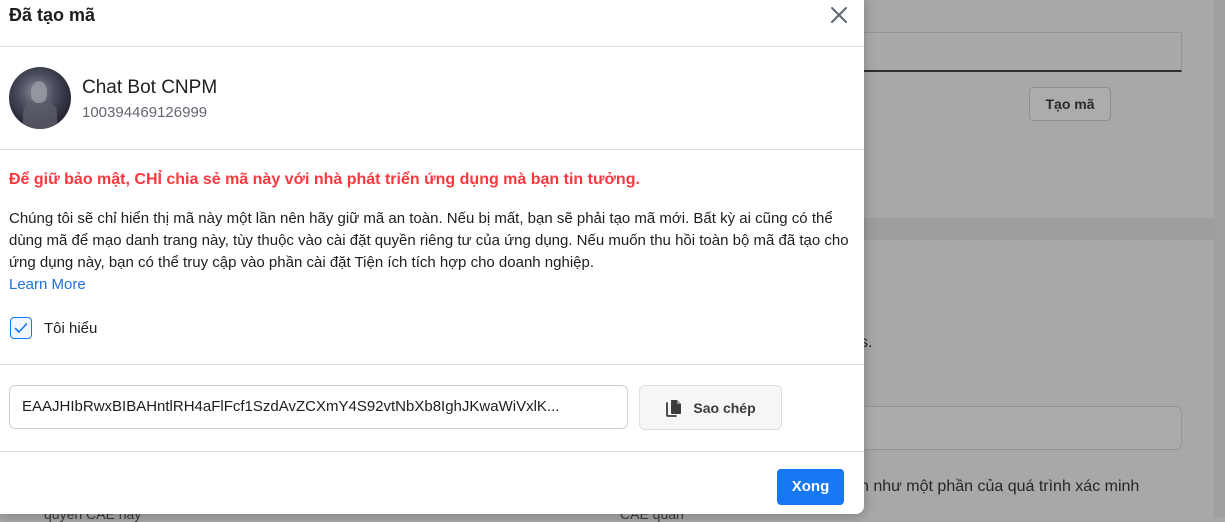  I want to click on background-input, so click(1016, 428).